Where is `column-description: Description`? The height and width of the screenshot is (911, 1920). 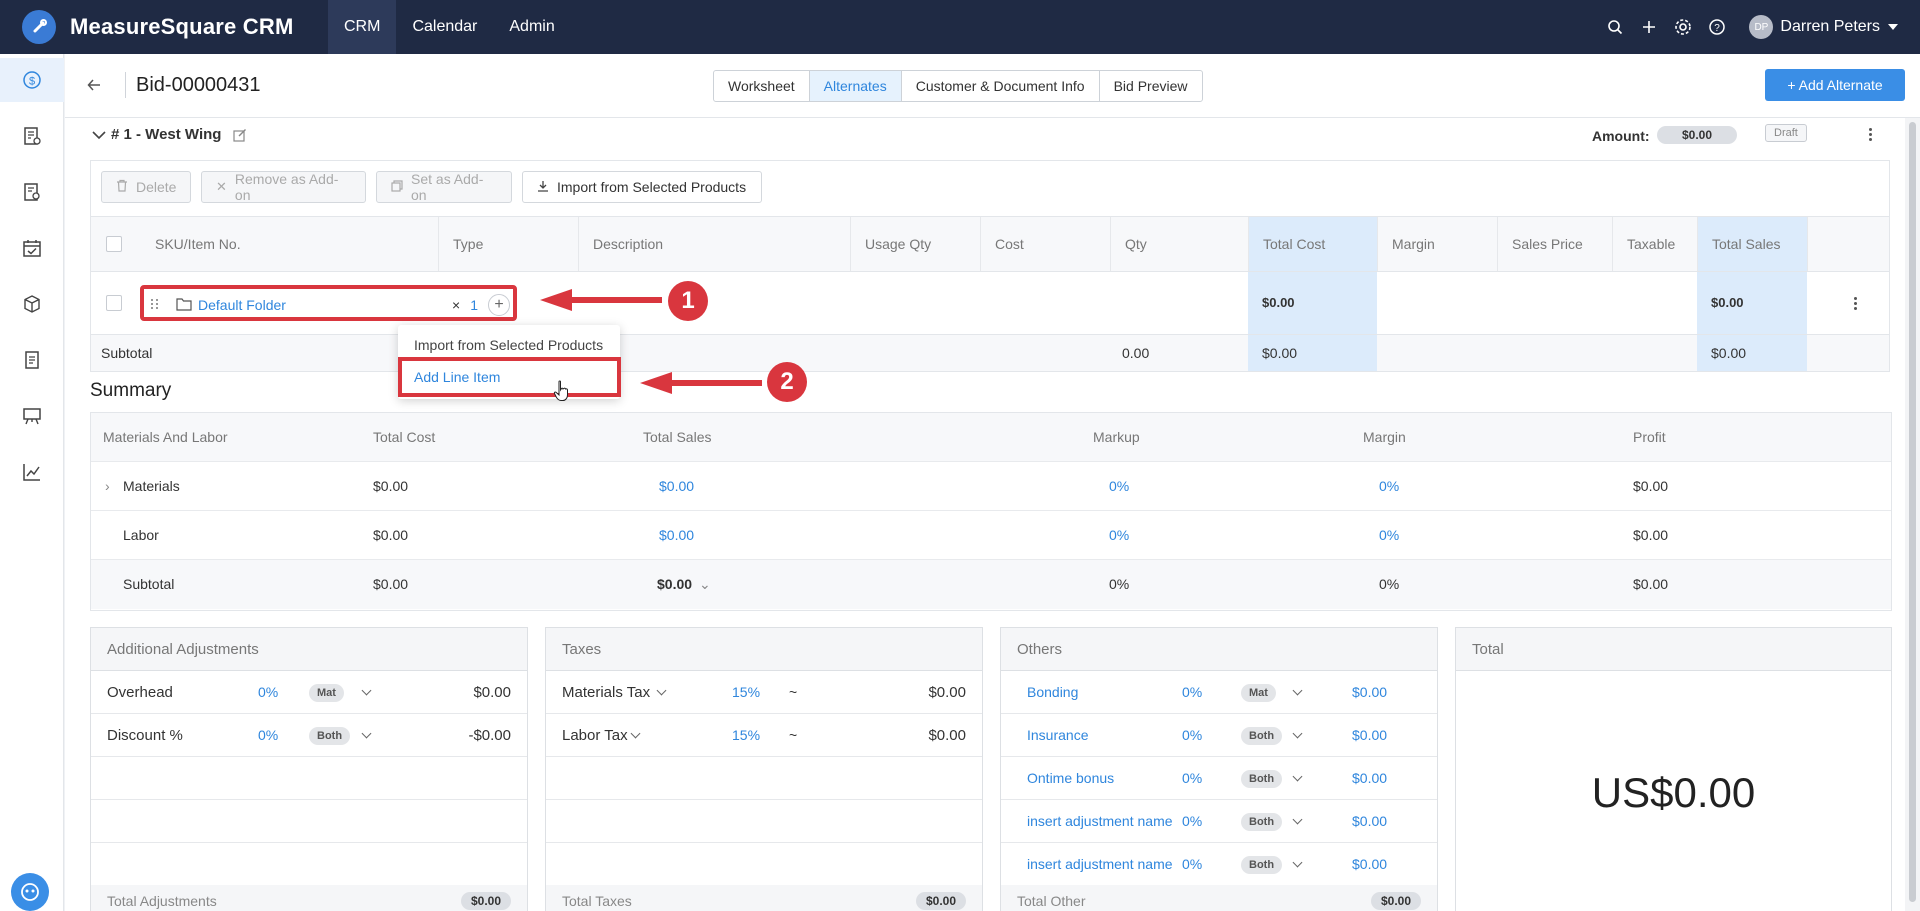
column-description: Description is located at coordinates (714, 244).